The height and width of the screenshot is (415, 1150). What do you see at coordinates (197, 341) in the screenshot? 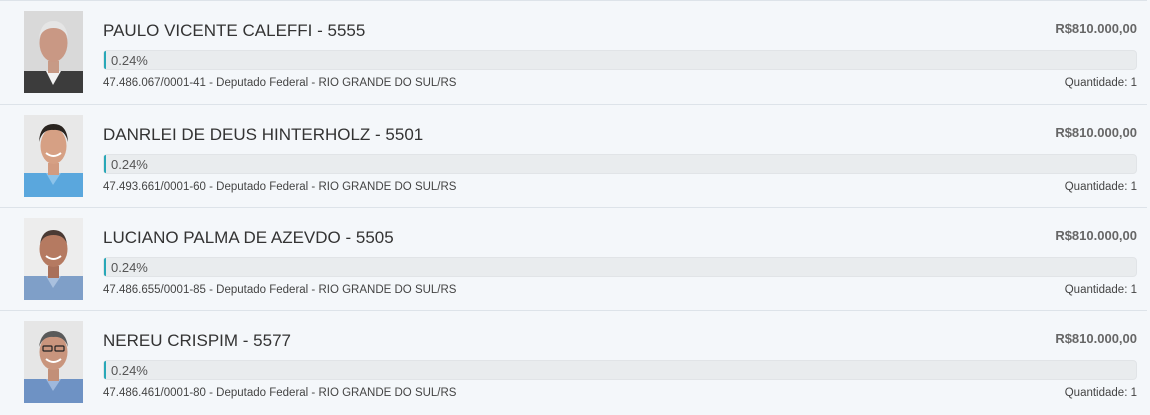
I see `candidate-name: NEREU CRISPIM - 5577` at bounding box center [197, 341].